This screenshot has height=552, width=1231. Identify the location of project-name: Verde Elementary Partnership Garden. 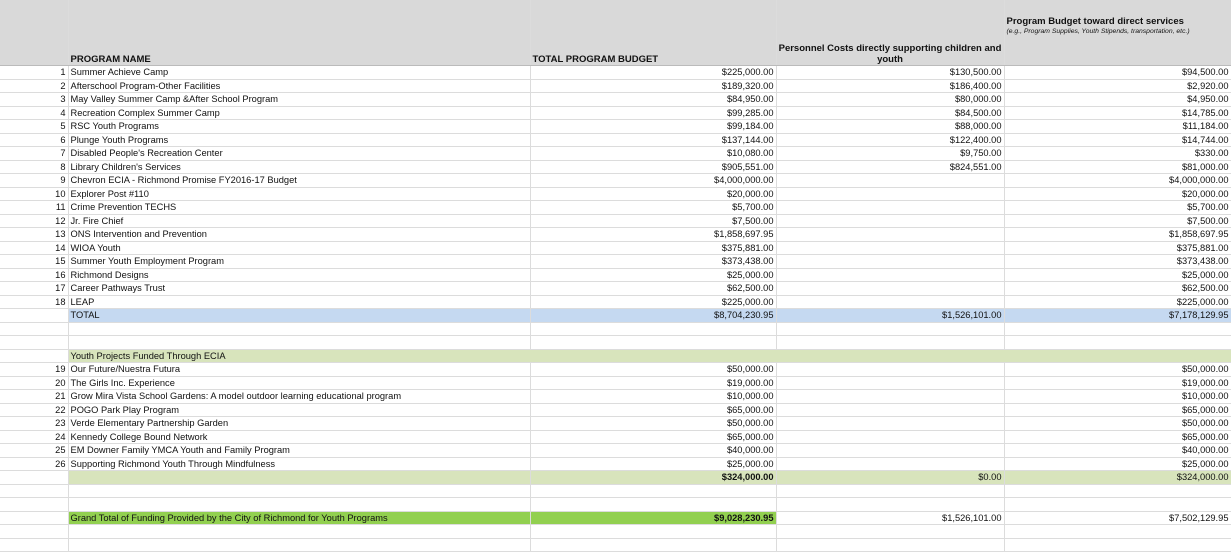
(299, 423).